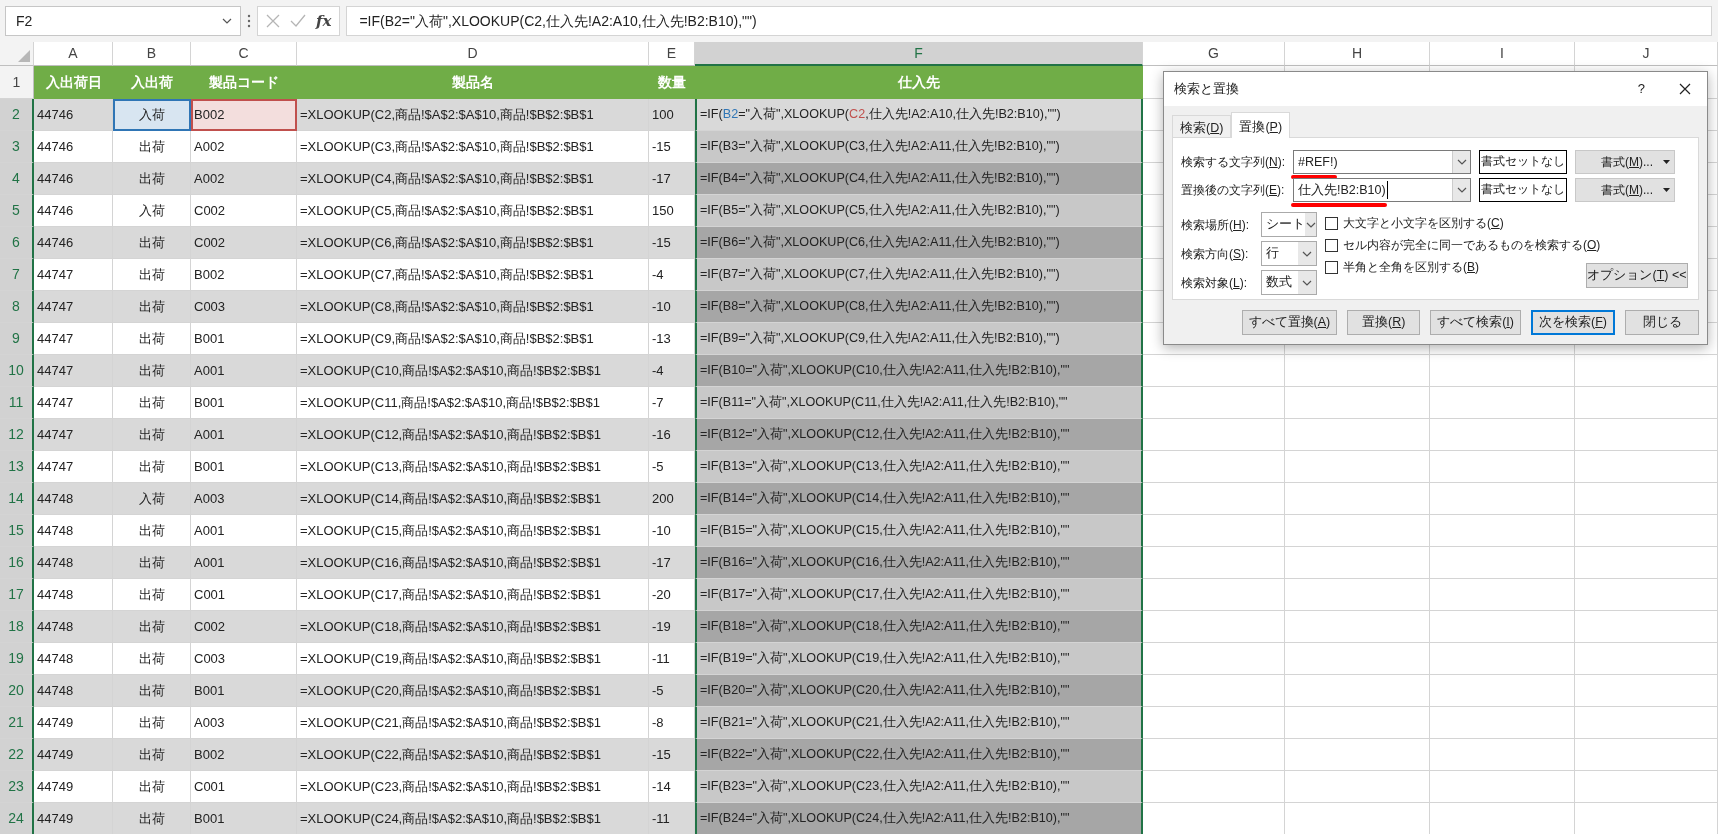 The height and width of the screenshot is (834, 1718). Describe the element at coordinates (473, 82) in the screenshot. I see `header-cell: 製品名` at that location.